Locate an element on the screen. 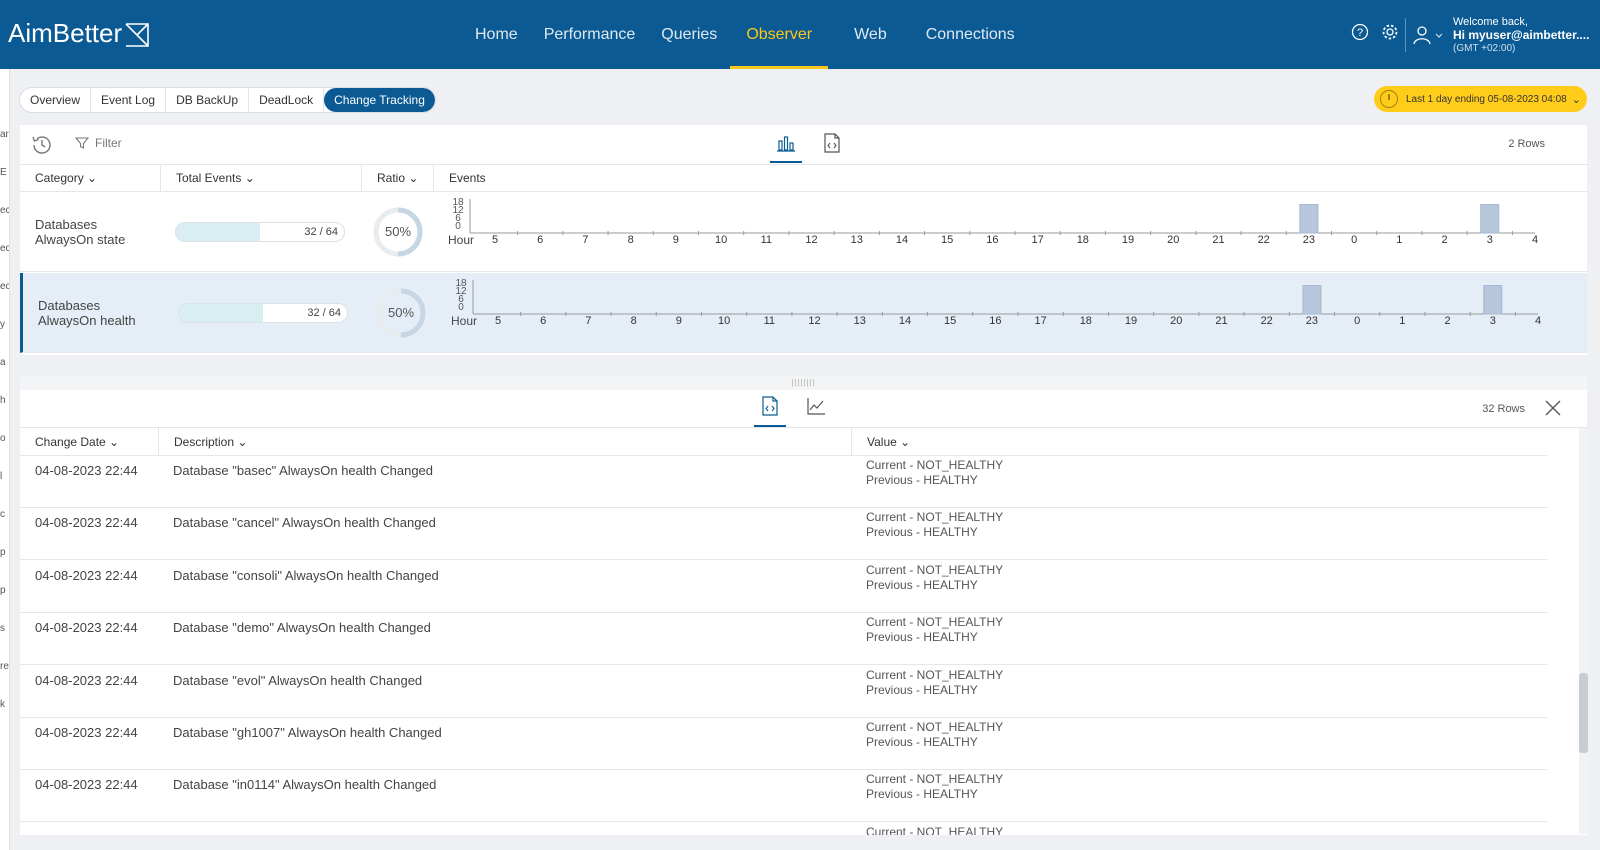 The image size is (1600, 850). nav-observer: Observer is located at coordinates (779, 34).